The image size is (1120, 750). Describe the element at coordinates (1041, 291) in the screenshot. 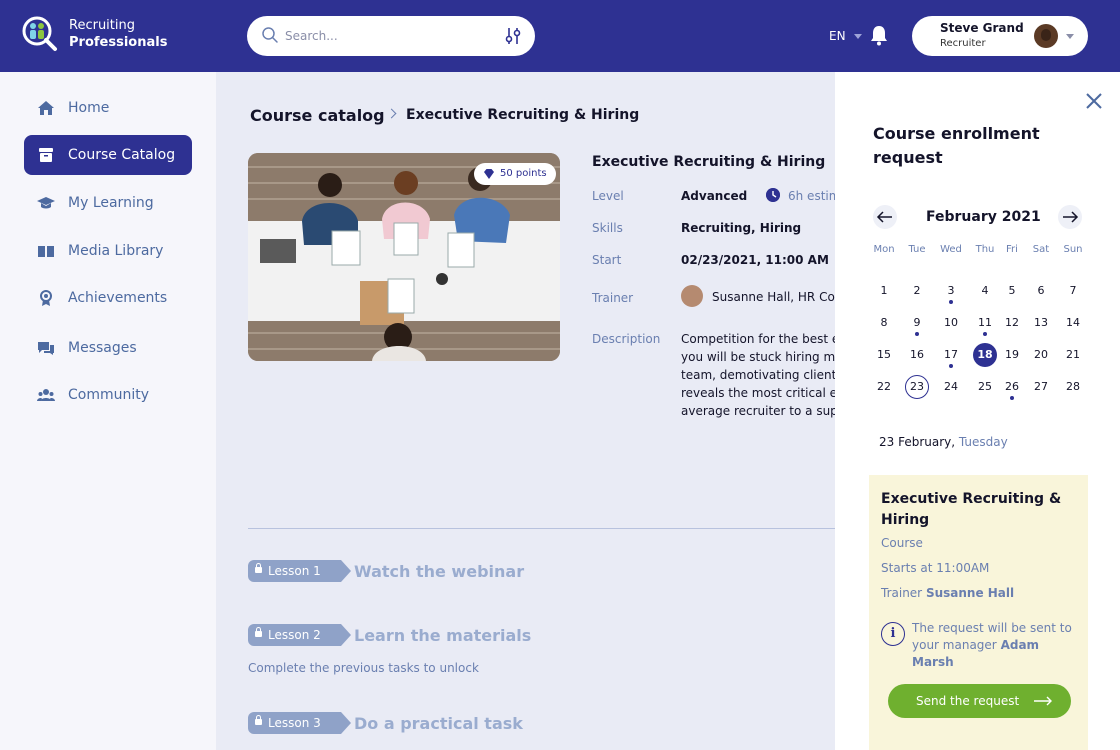

I see `calendar-day: 6` at that location.